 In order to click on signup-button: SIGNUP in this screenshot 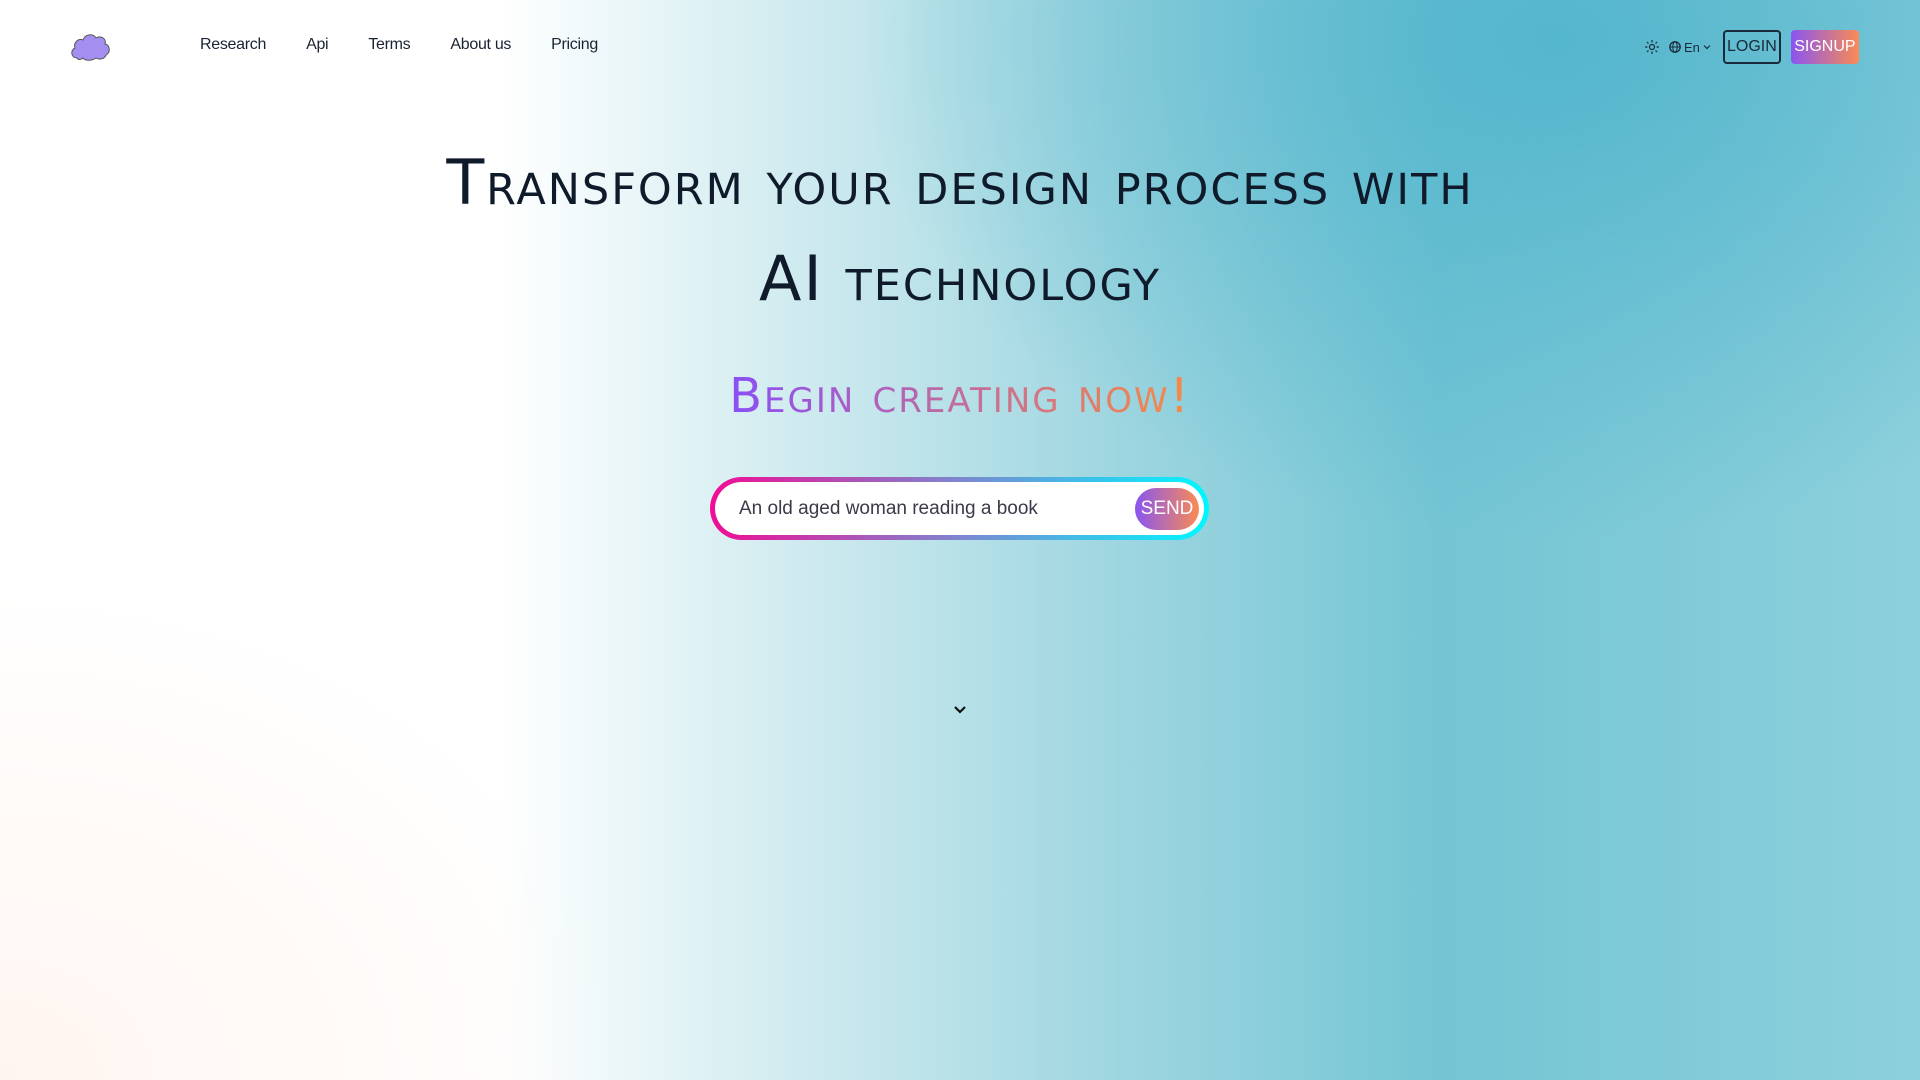, I will do `click(1824, 47)`.